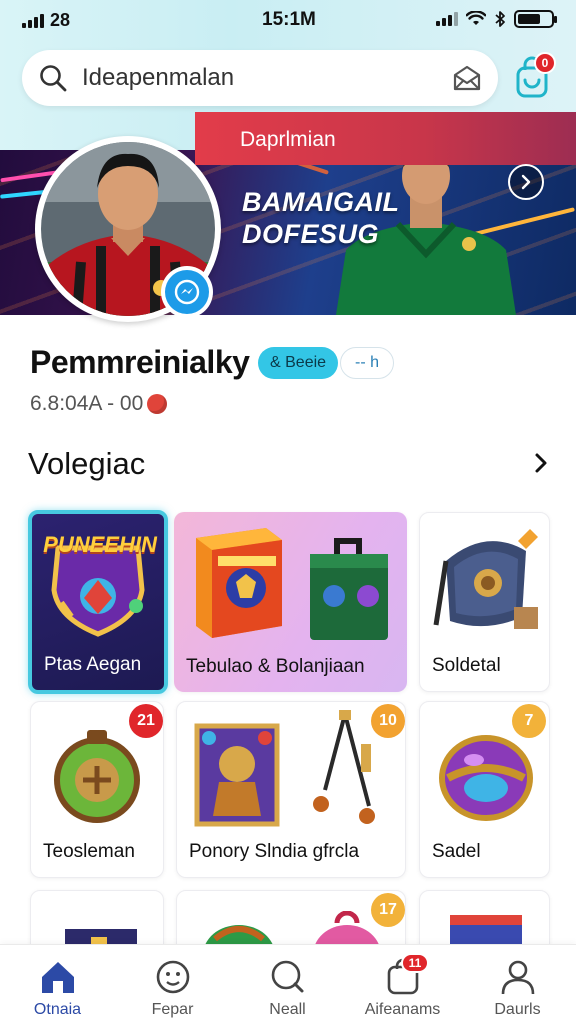  I want to click on status-right, so click(496, 19).